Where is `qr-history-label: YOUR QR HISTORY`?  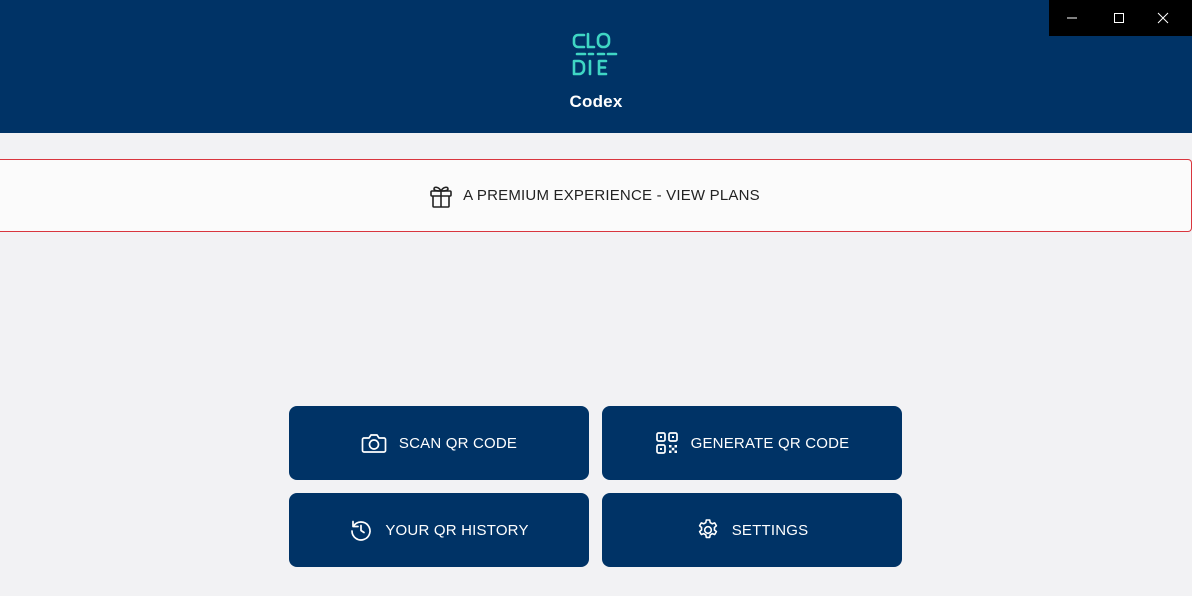 qr-history-label: YOUR QR HISTORY is located at coordinates (457, 530).